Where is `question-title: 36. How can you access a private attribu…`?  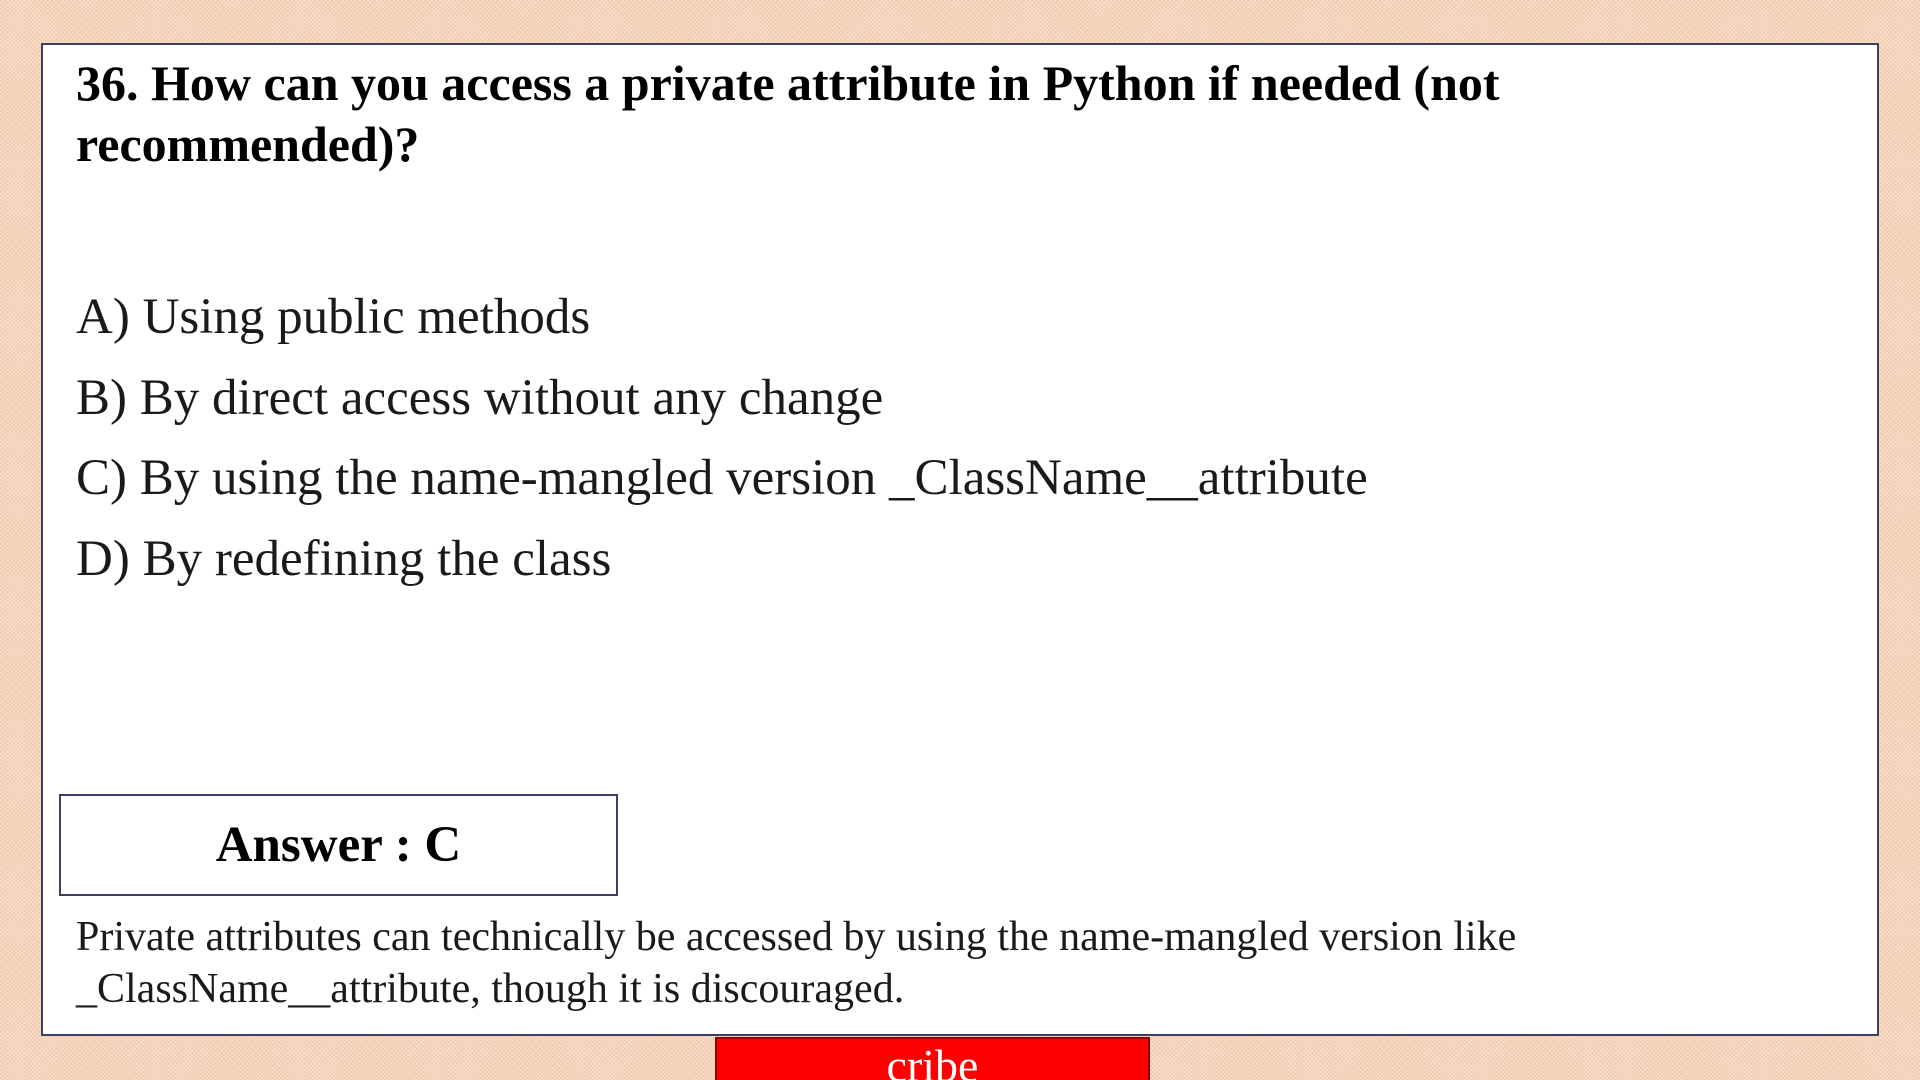
question-title: 36. How can you access a private attribu… is located at coordinates (788, 113).